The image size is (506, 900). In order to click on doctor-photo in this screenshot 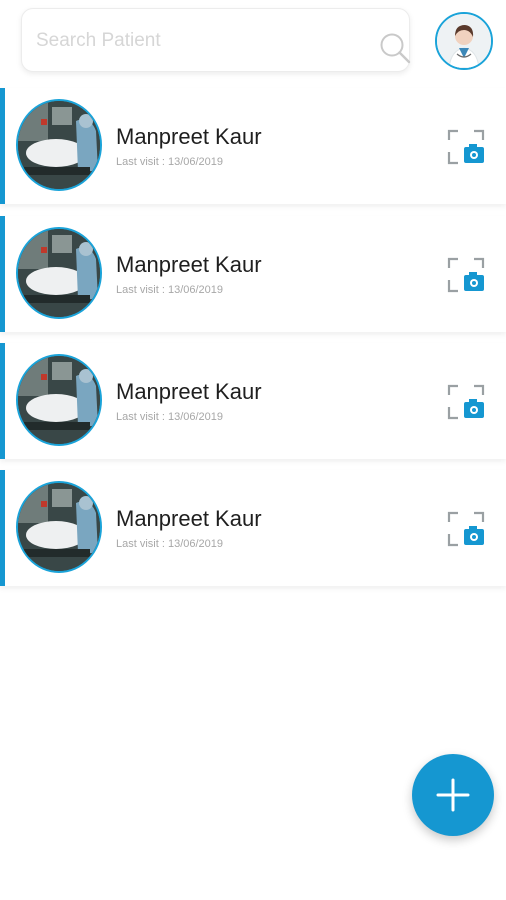, I will do `click(464, 41)`.